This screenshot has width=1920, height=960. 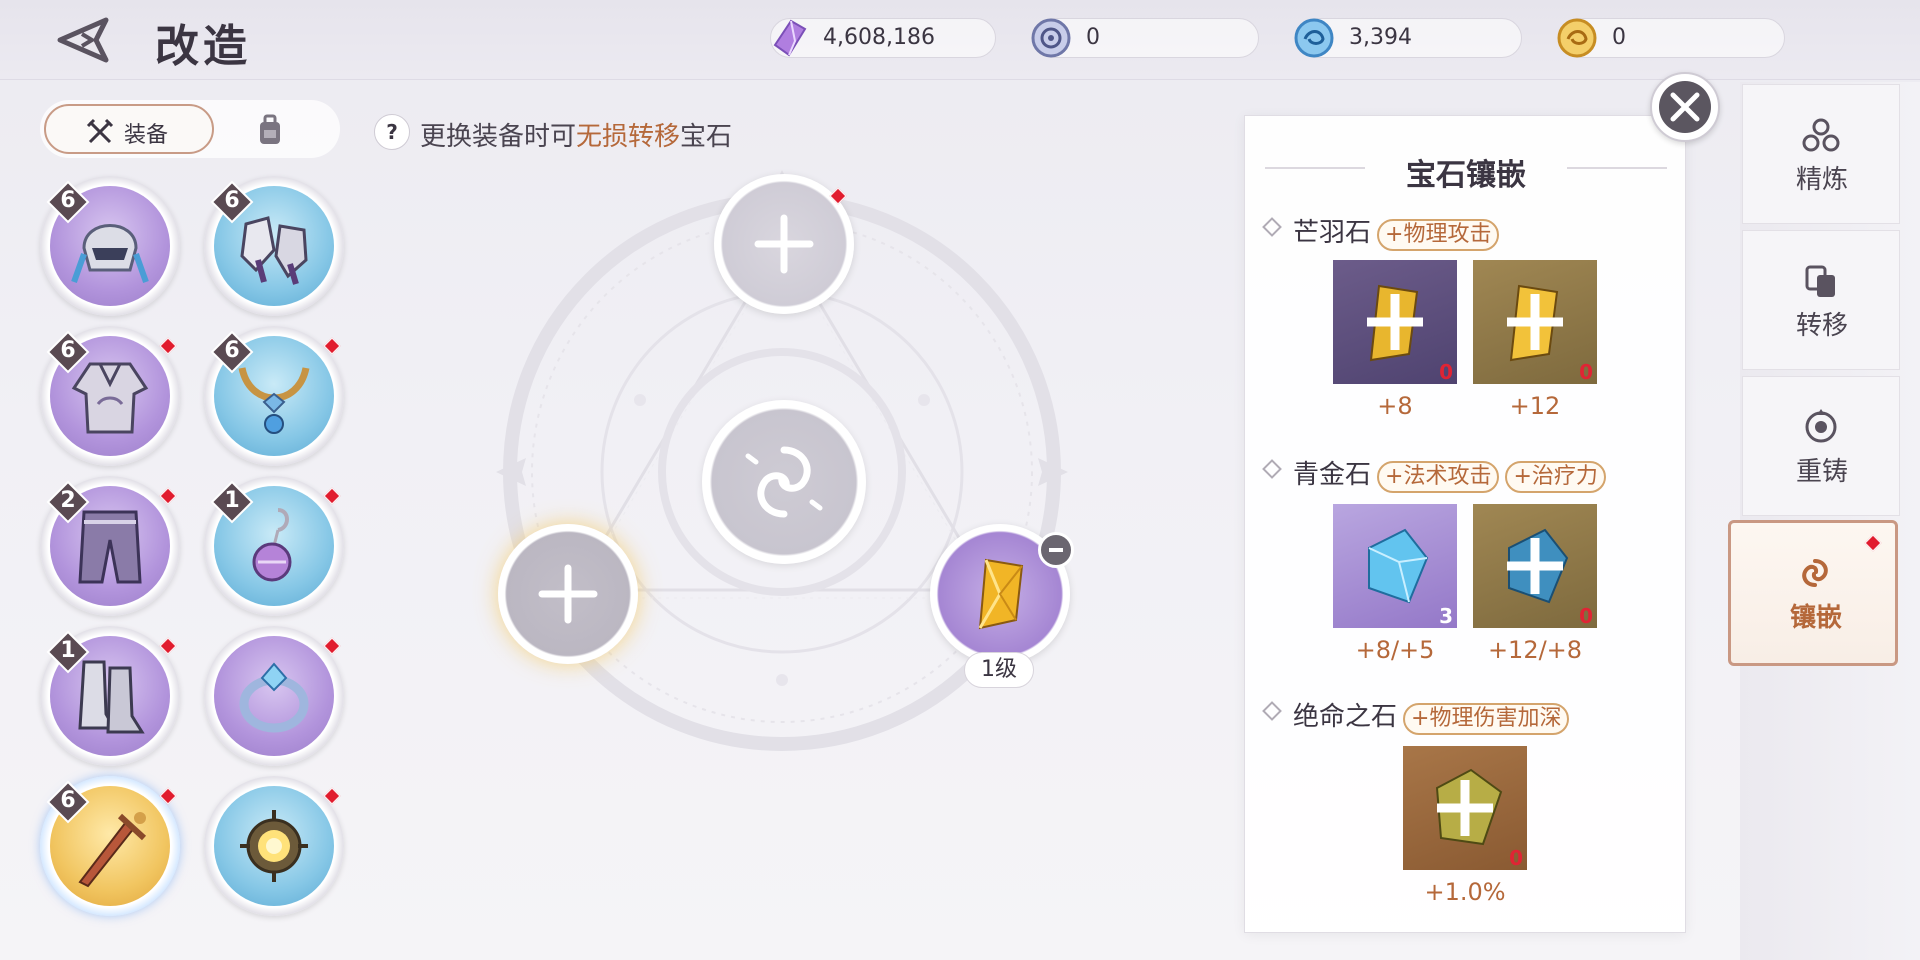 I want to click on hint-suffix: 宝石, so click(x=706, y=137).